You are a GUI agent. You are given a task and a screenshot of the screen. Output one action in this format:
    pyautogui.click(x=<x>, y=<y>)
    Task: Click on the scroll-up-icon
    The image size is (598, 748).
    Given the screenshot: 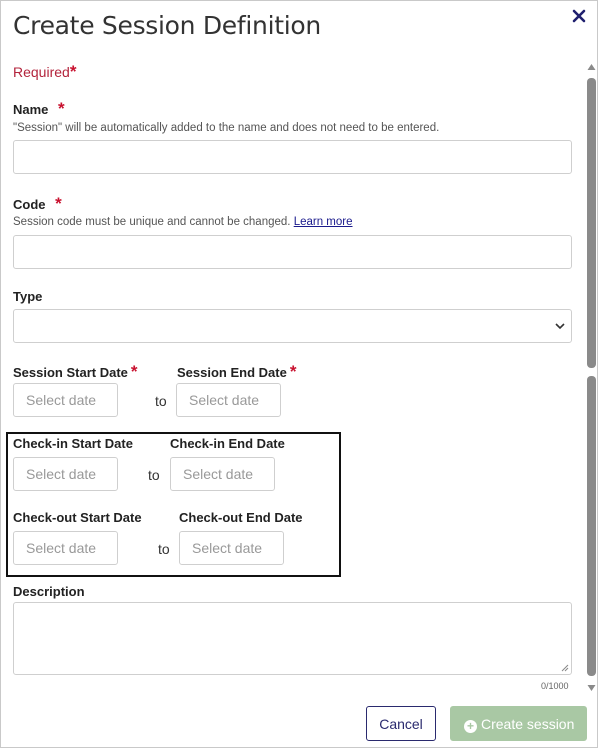 What is the action you would take?
    pyautogui.click(x=591, y=67)
    